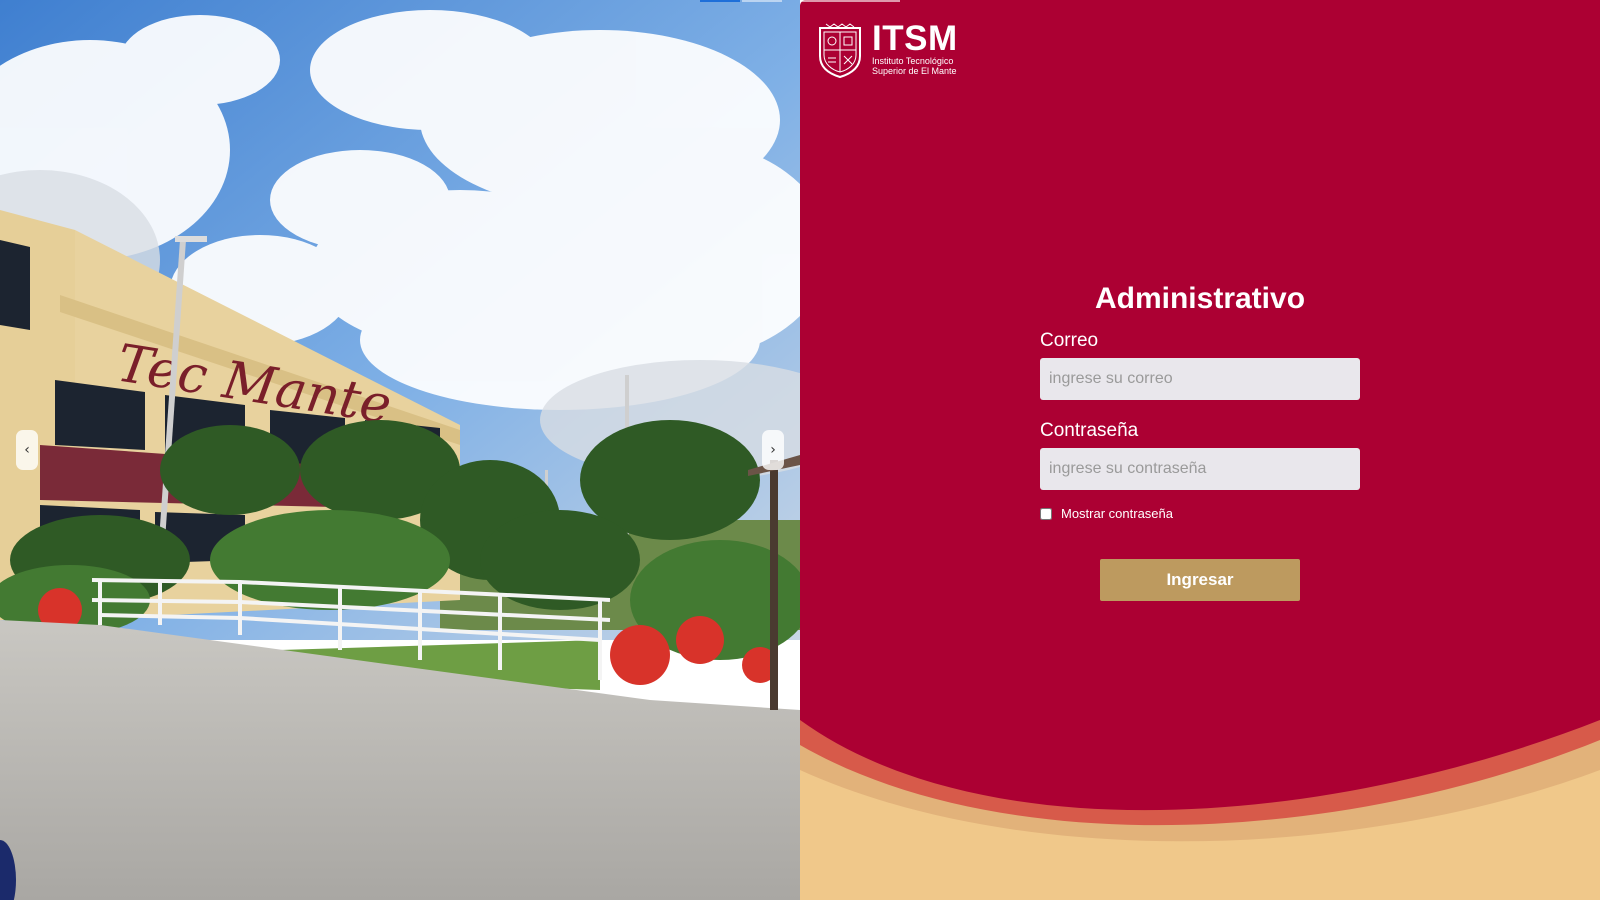 This screenshot has height=900, width=1600. I want to click on login-submit-button: Ingresar, so click(1200, 580).